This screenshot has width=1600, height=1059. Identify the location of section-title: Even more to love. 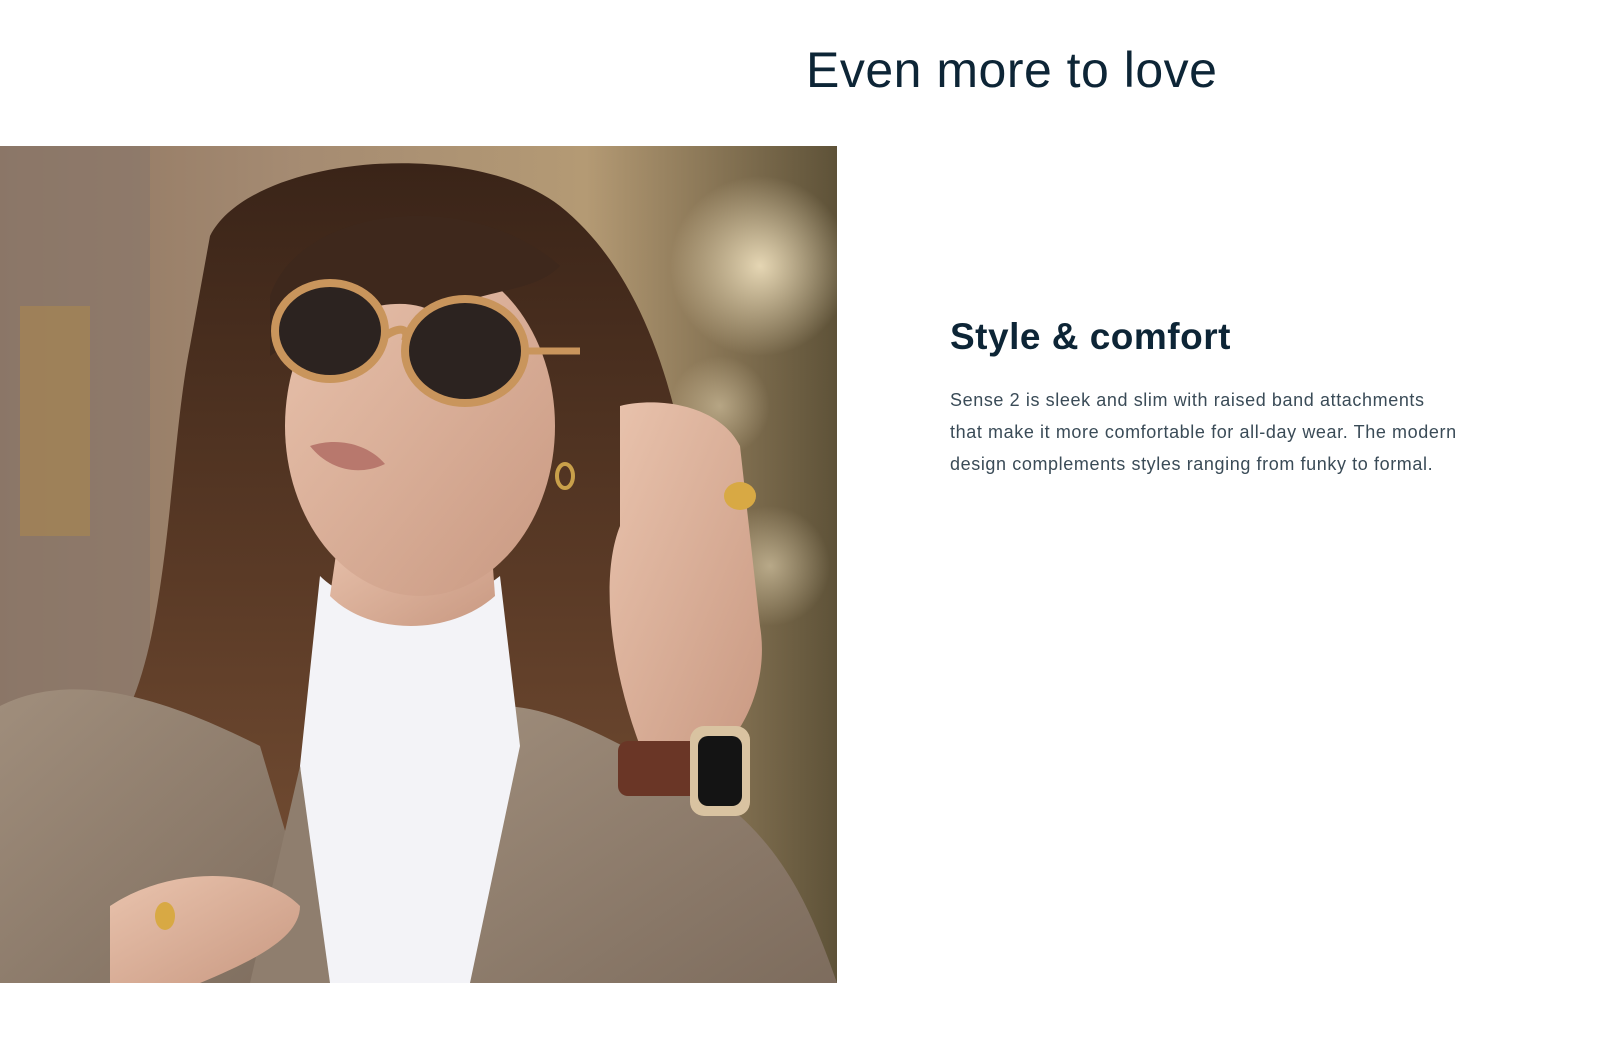
(1012, 70).